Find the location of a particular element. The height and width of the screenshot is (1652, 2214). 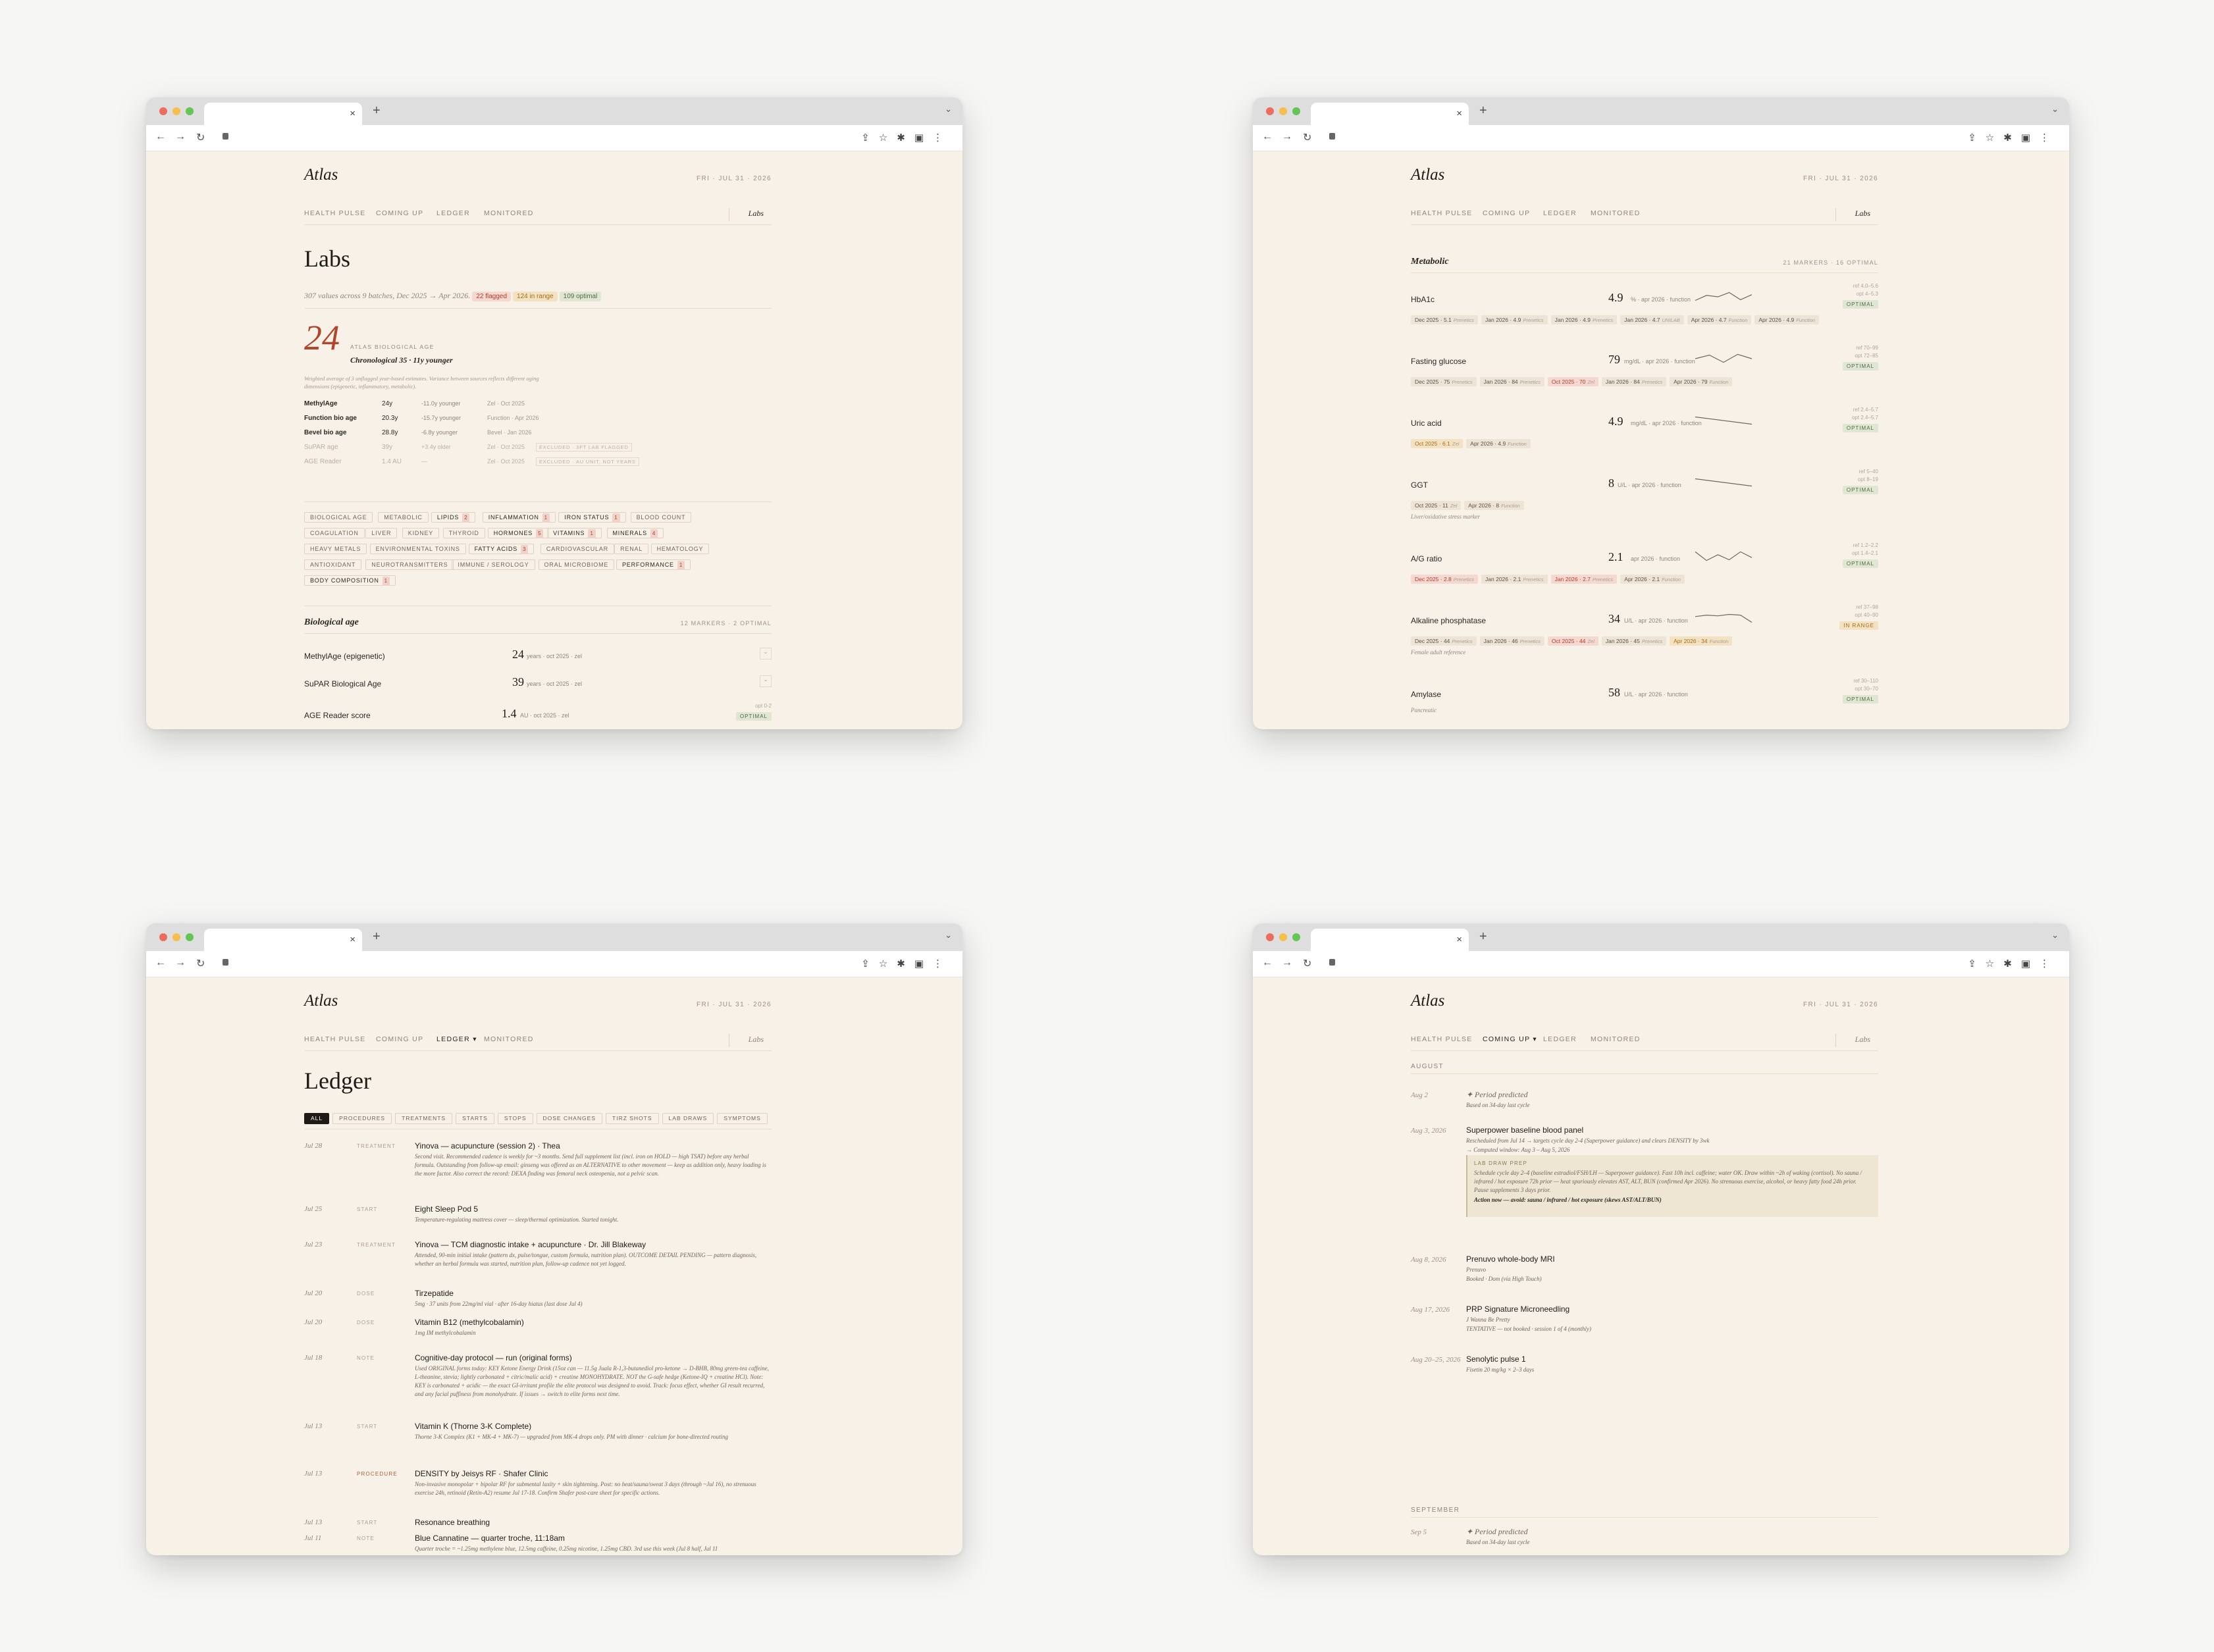

category-chip: CARDIOVASCULAR is located at coordinates (577, 549).